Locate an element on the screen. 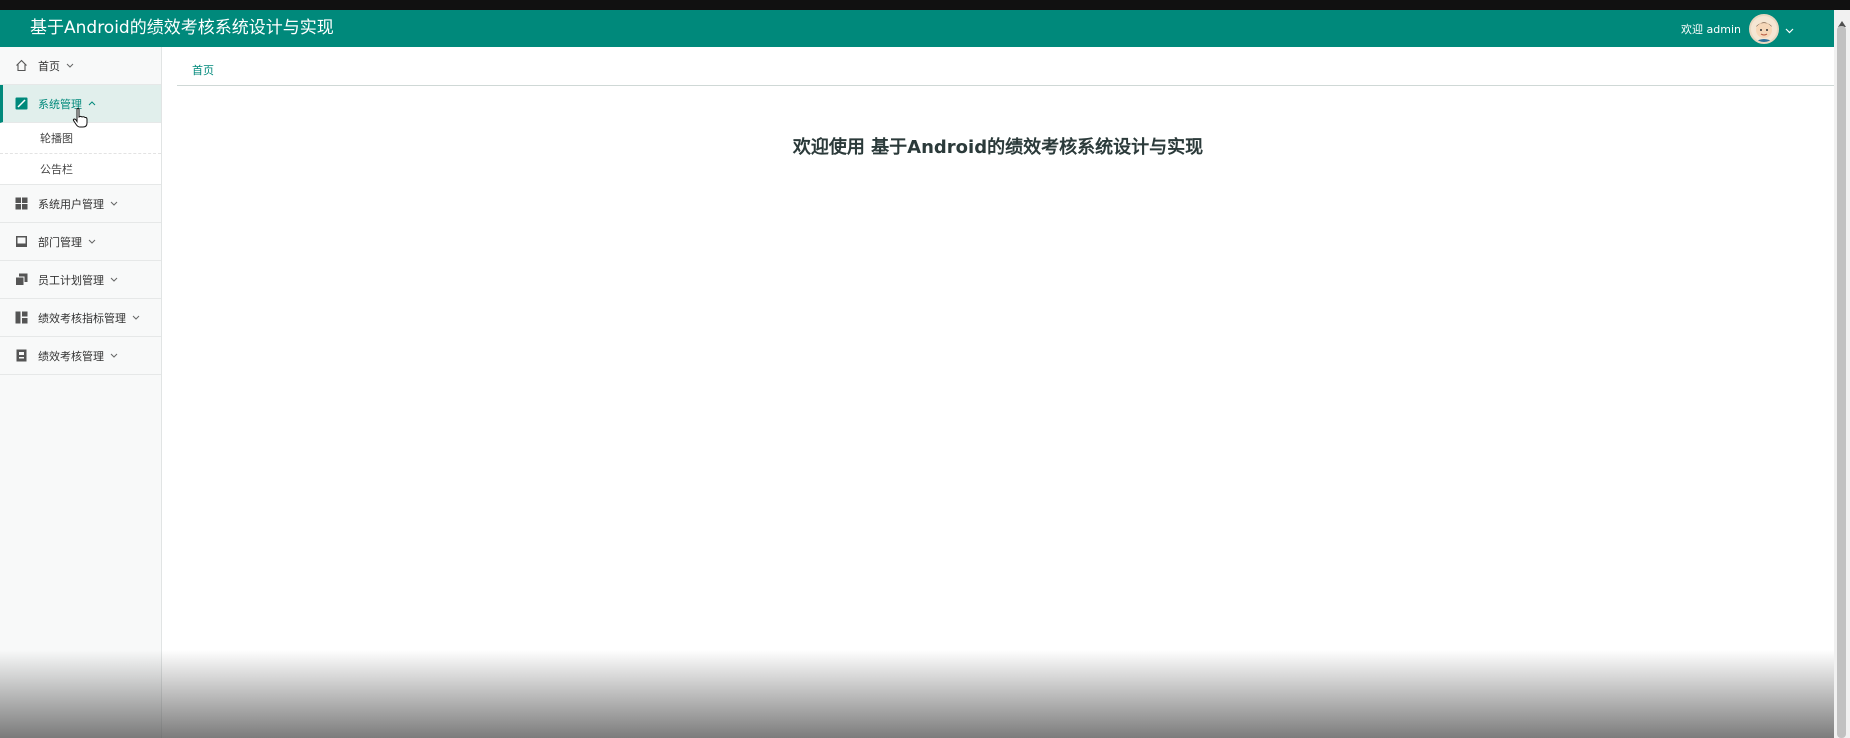  welcome-user-text: 欢迎 admin is located at coordinates (1711, 29).